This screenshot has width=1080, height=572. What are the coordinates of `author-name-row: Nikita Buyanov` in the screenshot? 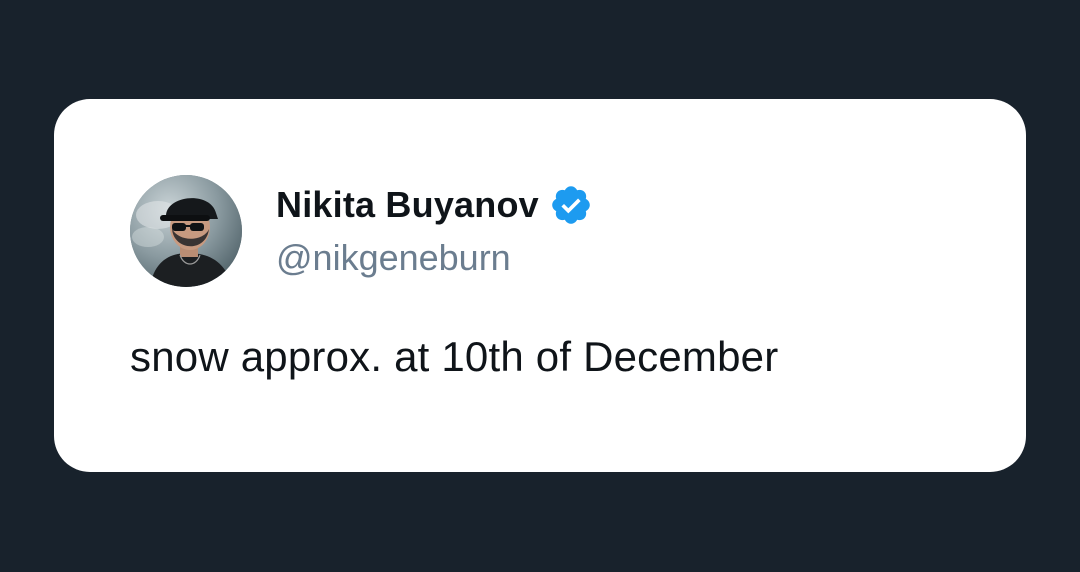 It's located at (434, 205).